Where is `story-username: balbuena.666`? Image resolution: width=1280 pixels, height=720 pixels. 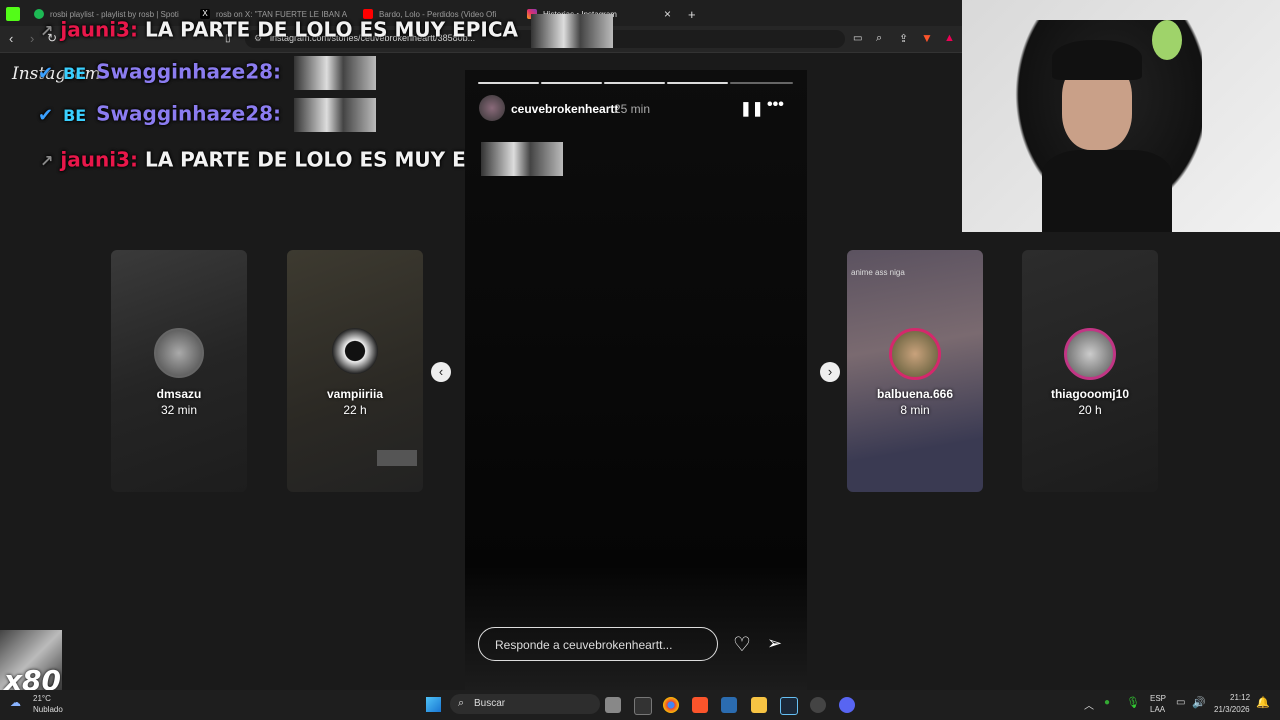
story-username: balbuena.666 is located at coordinates (915, 394).